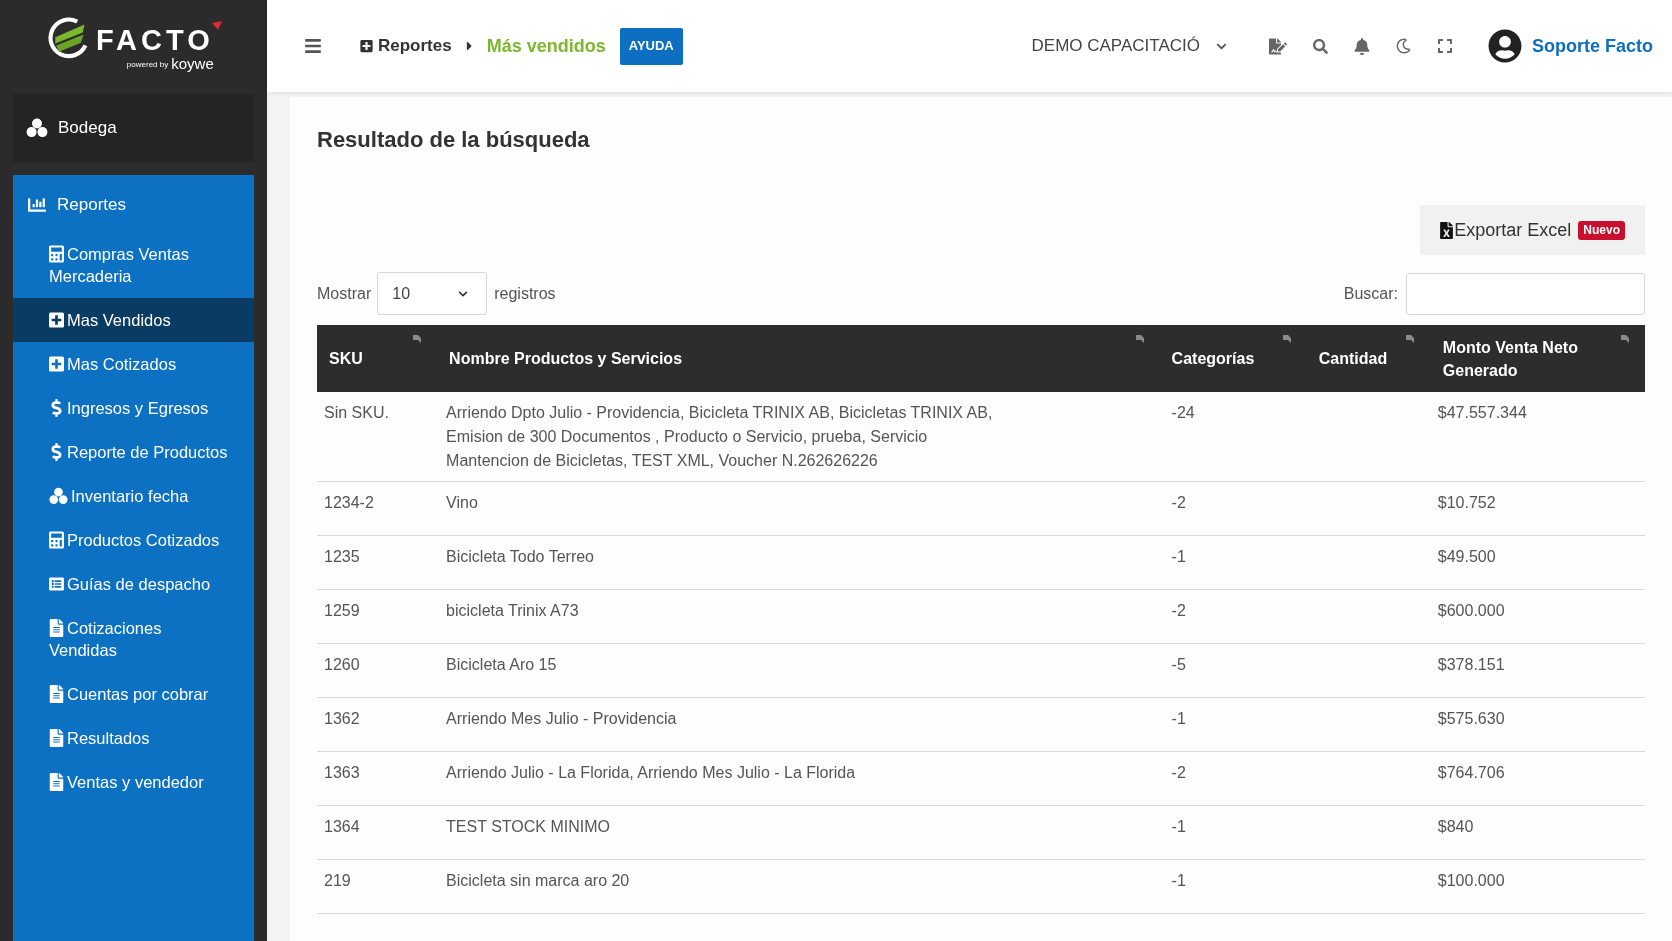  What do you see at coordinates (1525, 293) in the screenshot?
I see `search-input` at bounding box center [1525, 293].